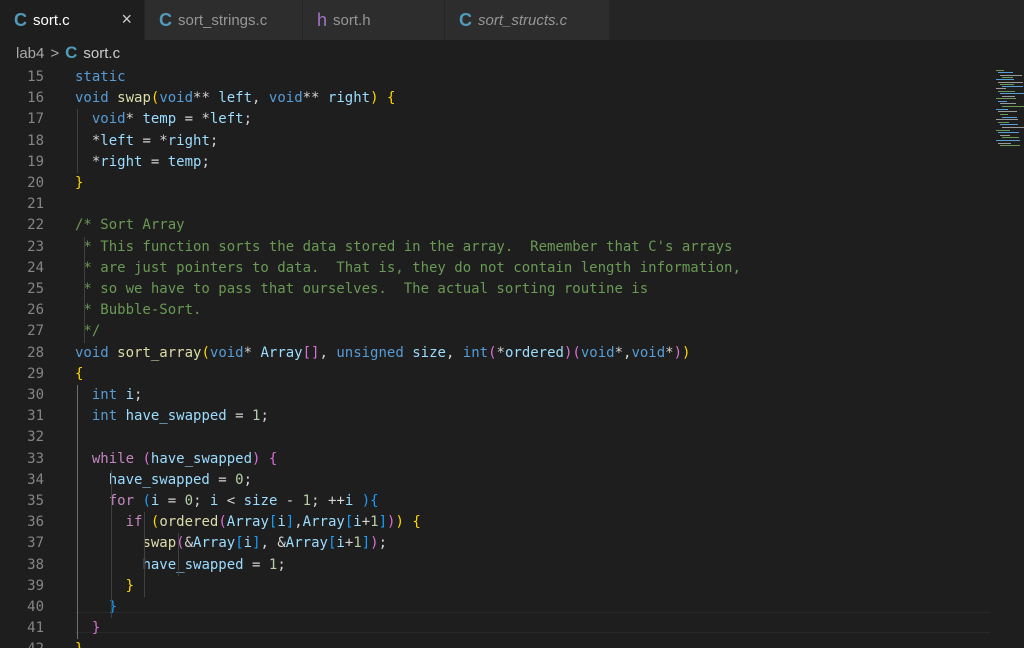 The image size is (1024, 648). I want to click on line-number: 29, so click(35, 373).